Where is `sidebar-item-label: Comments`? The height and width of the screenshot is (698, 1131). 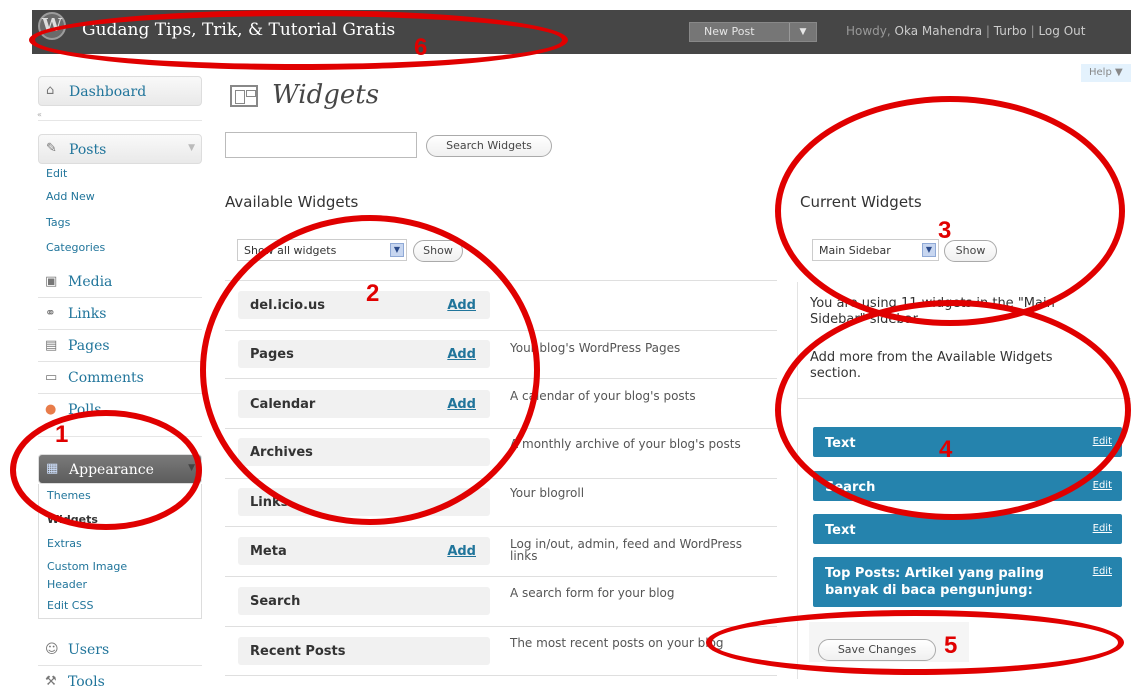
sidebar-item-label: Comments is located at coordinates (106, 378).